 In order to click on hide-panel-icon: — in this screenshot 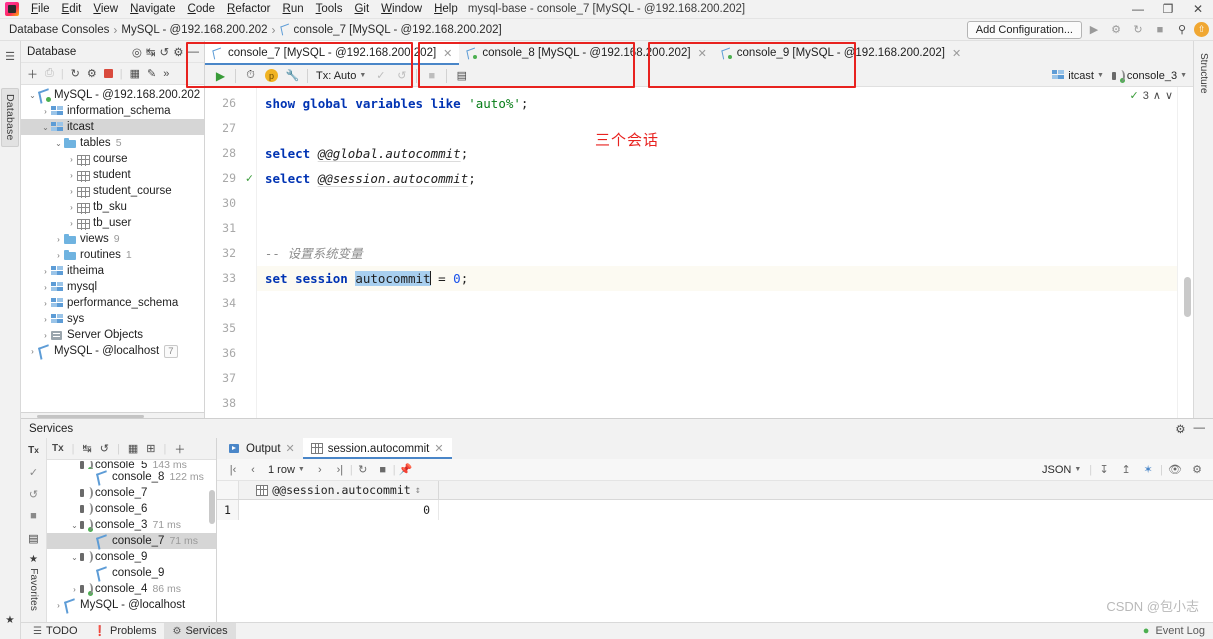, I will do `click(1200, 429)`.